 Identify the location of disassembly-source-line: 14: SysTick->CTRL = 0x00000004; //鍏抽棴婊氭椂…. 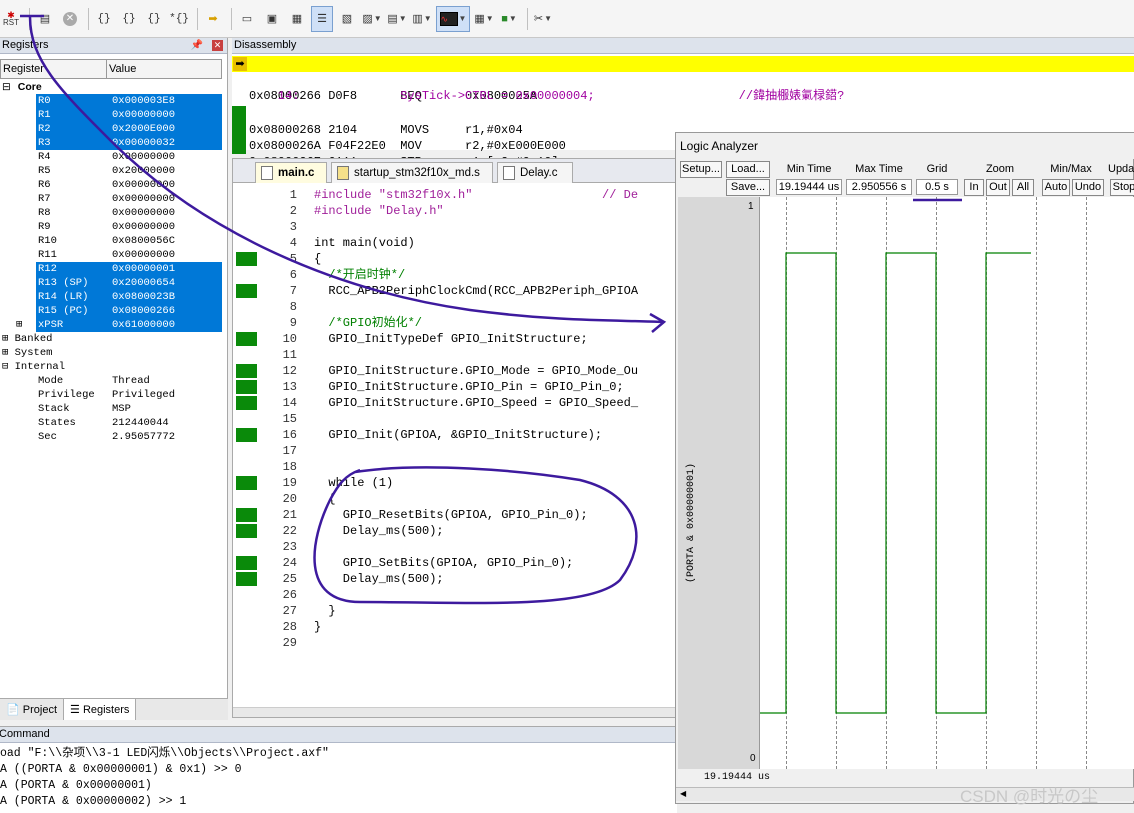
(683, 87).